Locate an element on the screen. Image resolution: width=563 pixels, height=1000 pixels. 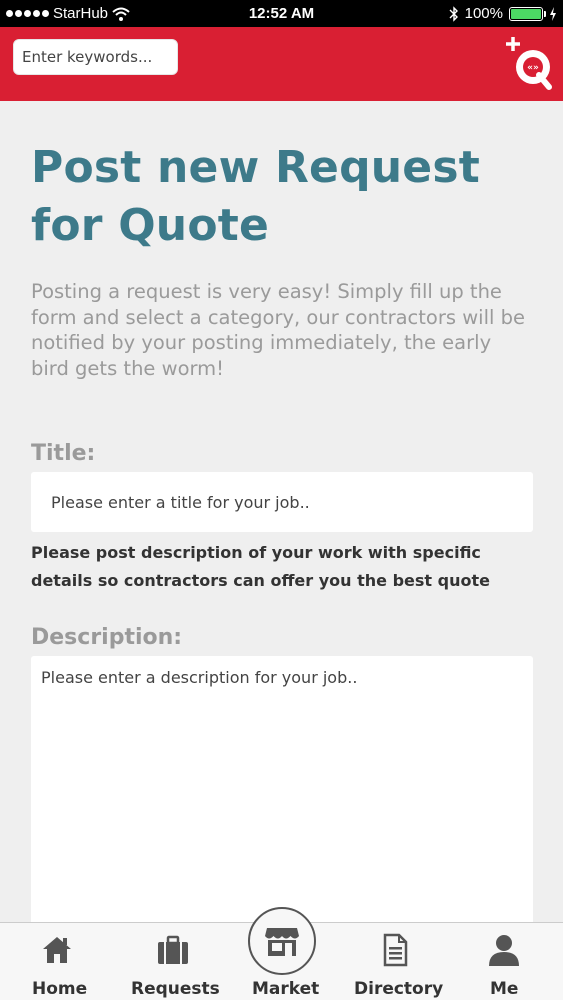
tab-home-label: Home is located at coordinates (60, 989).